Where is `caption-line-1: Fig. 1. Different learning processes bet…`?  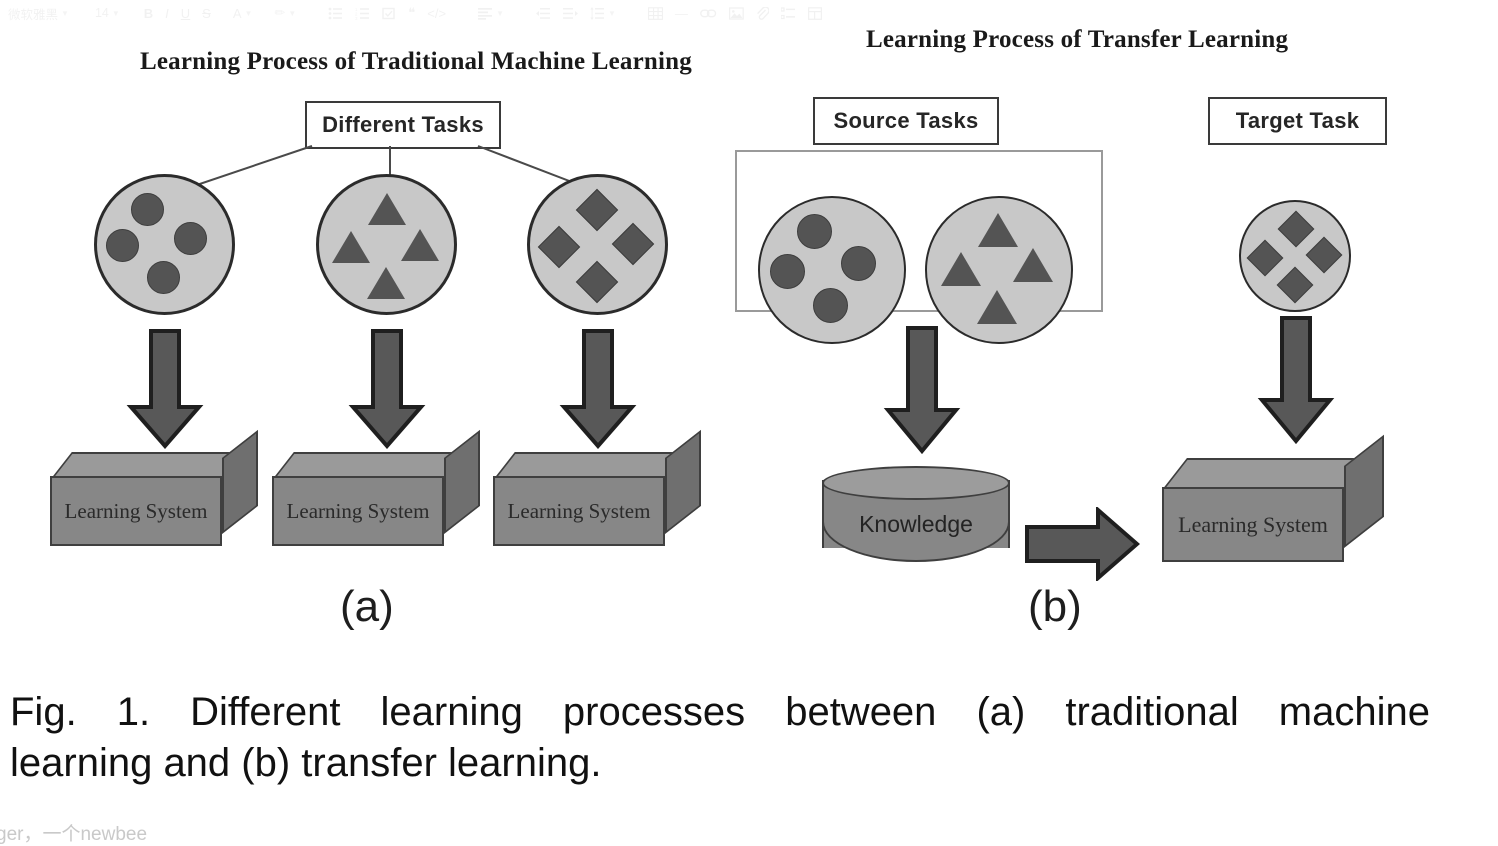 caption-line-1: Fig. 1. Different learning processes bet… is located at coordinates (720, 712).